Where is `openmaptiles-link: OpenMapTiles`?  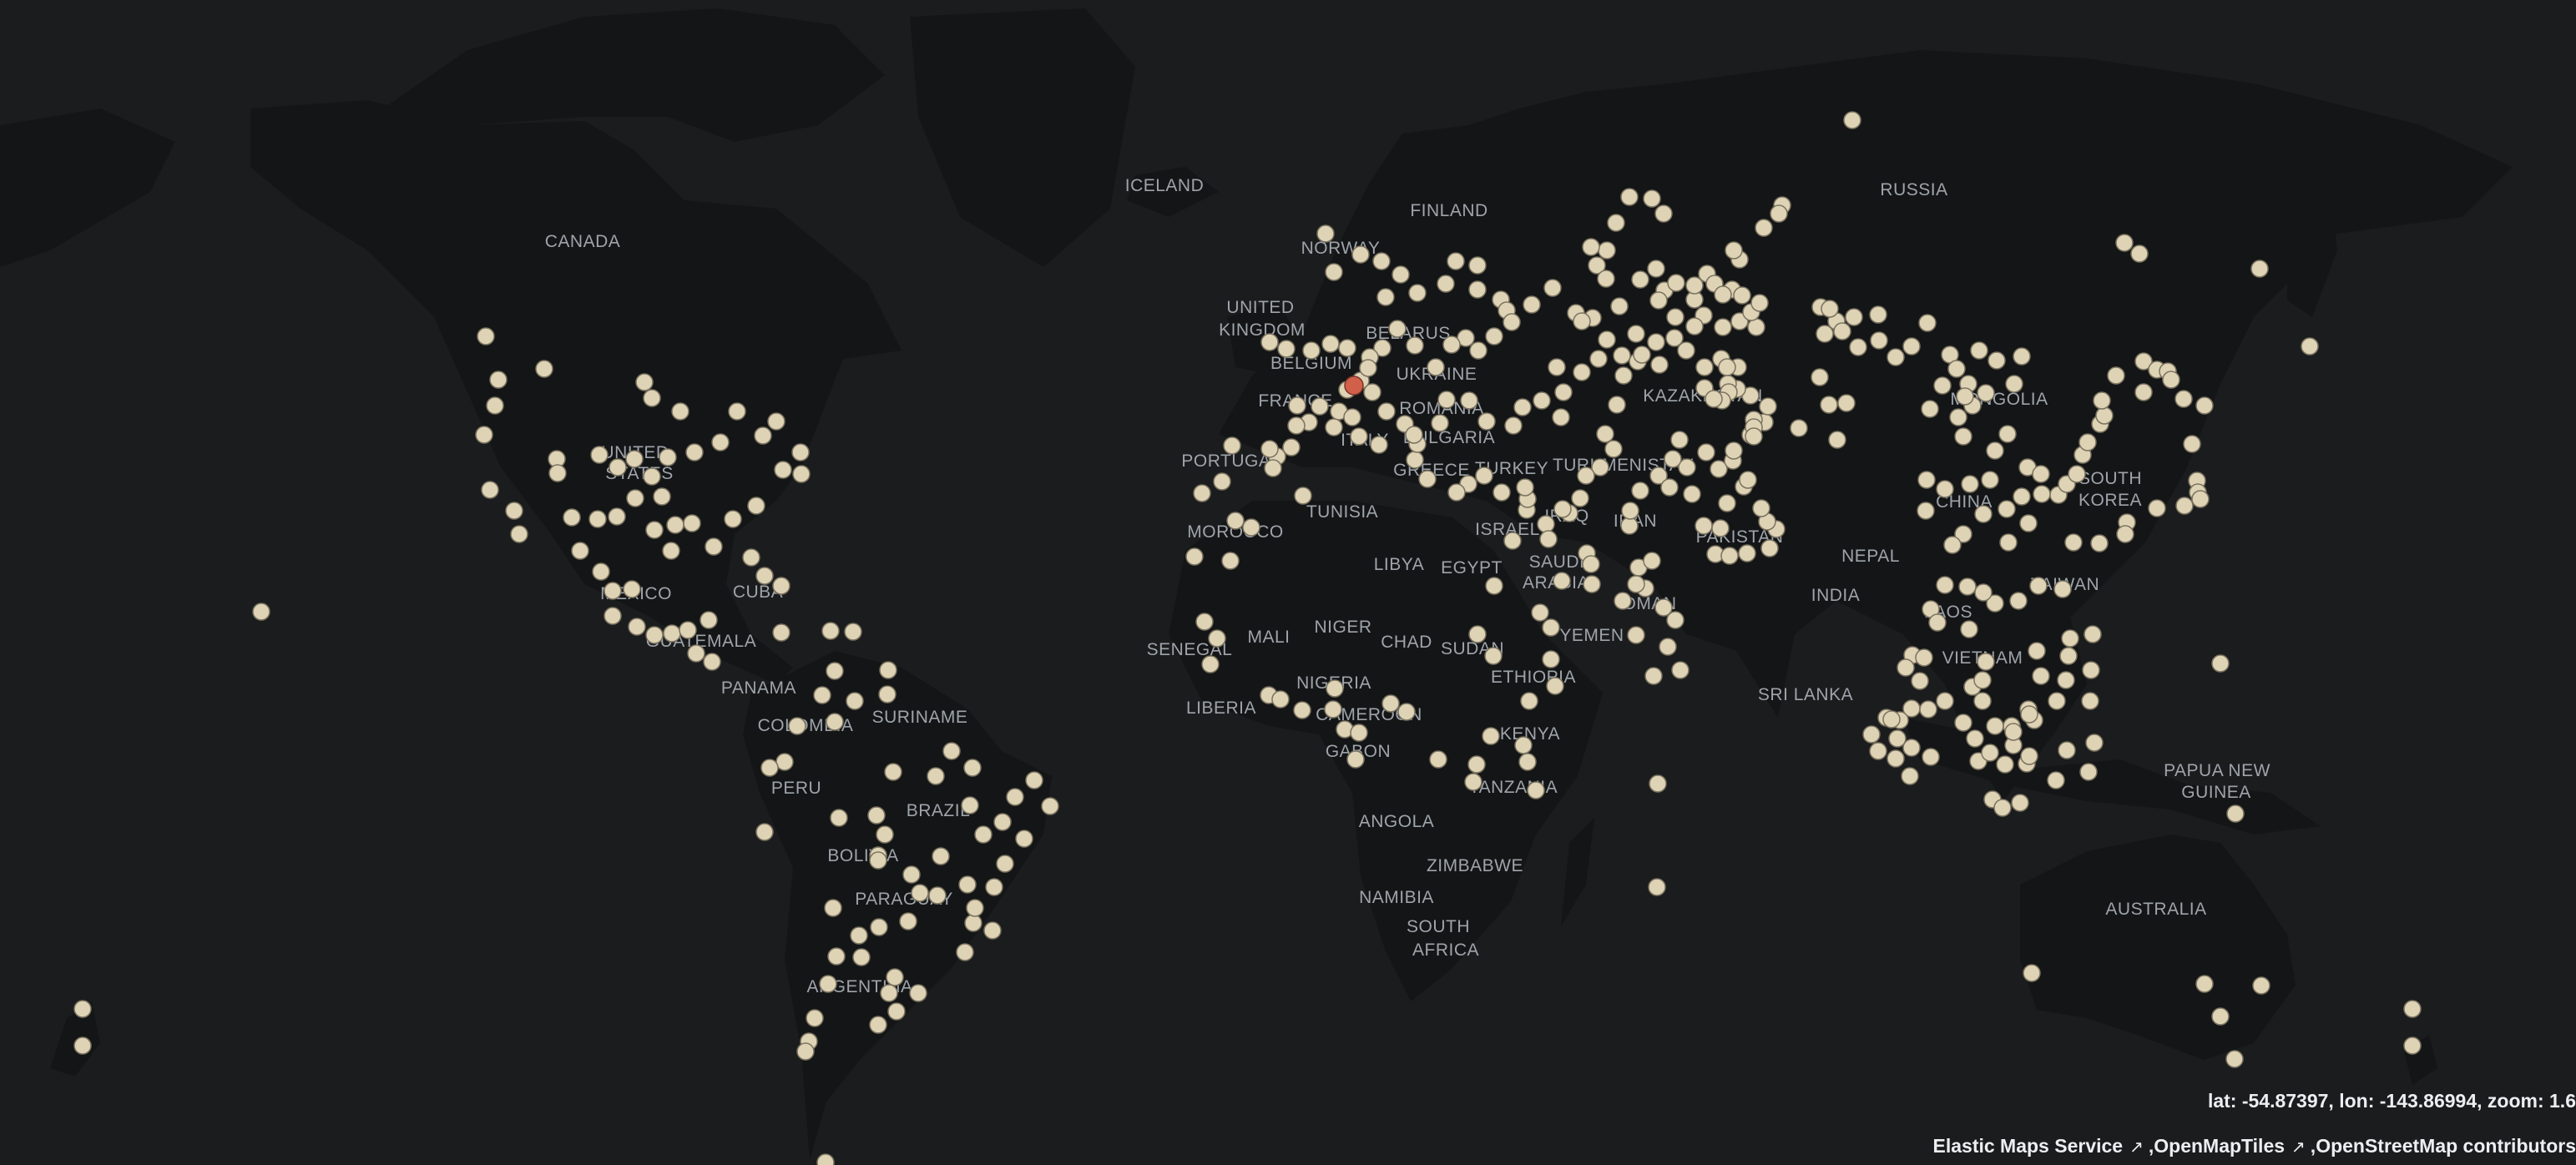 openmaptiles-link: OpenMapTiles is located at coordinates (2219, 1146).